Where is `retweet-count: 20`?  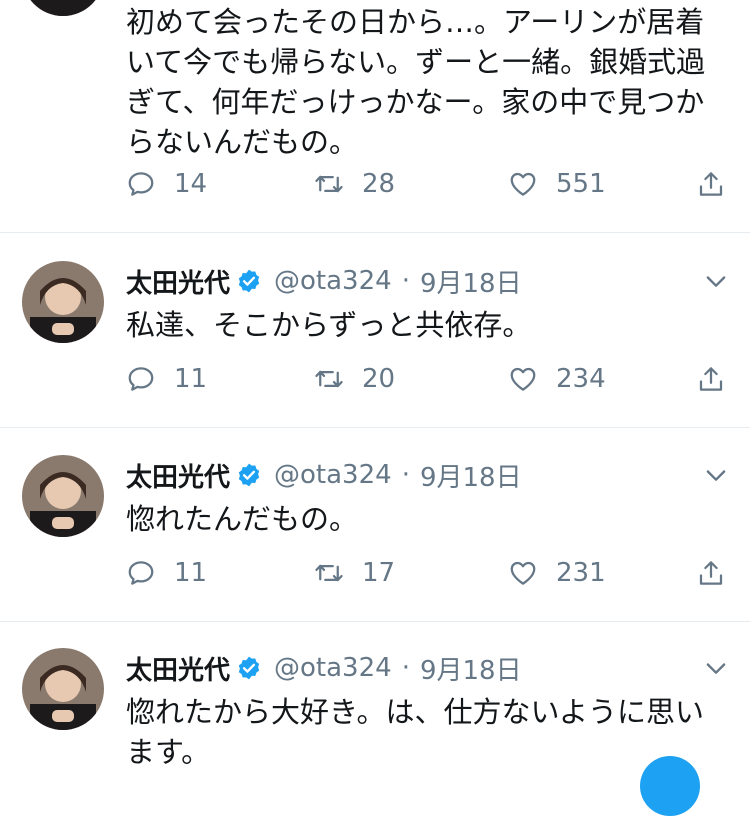
retweet-count: 20 is located at coordinates (379, 379).